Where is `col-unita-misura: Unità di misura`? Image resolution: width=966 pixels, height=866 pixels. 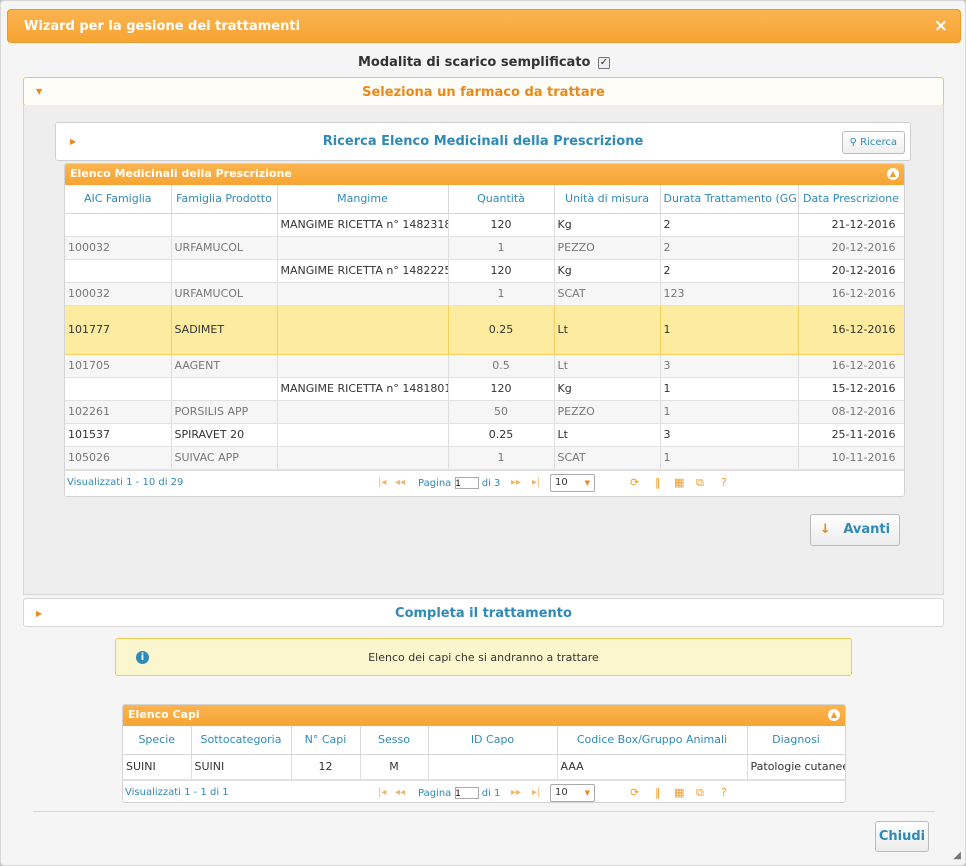
col-unita-misura: Unità di misura is located at coordinates (607, 199).